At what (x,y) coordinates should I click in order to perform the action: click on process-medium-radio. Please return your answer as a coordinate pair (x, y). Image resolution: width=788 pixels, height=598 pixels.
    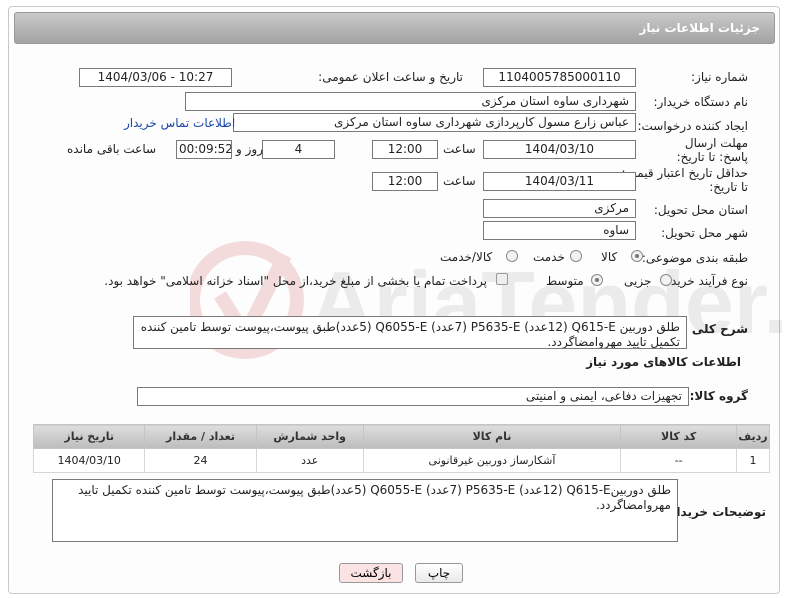
    Looking at the image, I should click on (597, 280).